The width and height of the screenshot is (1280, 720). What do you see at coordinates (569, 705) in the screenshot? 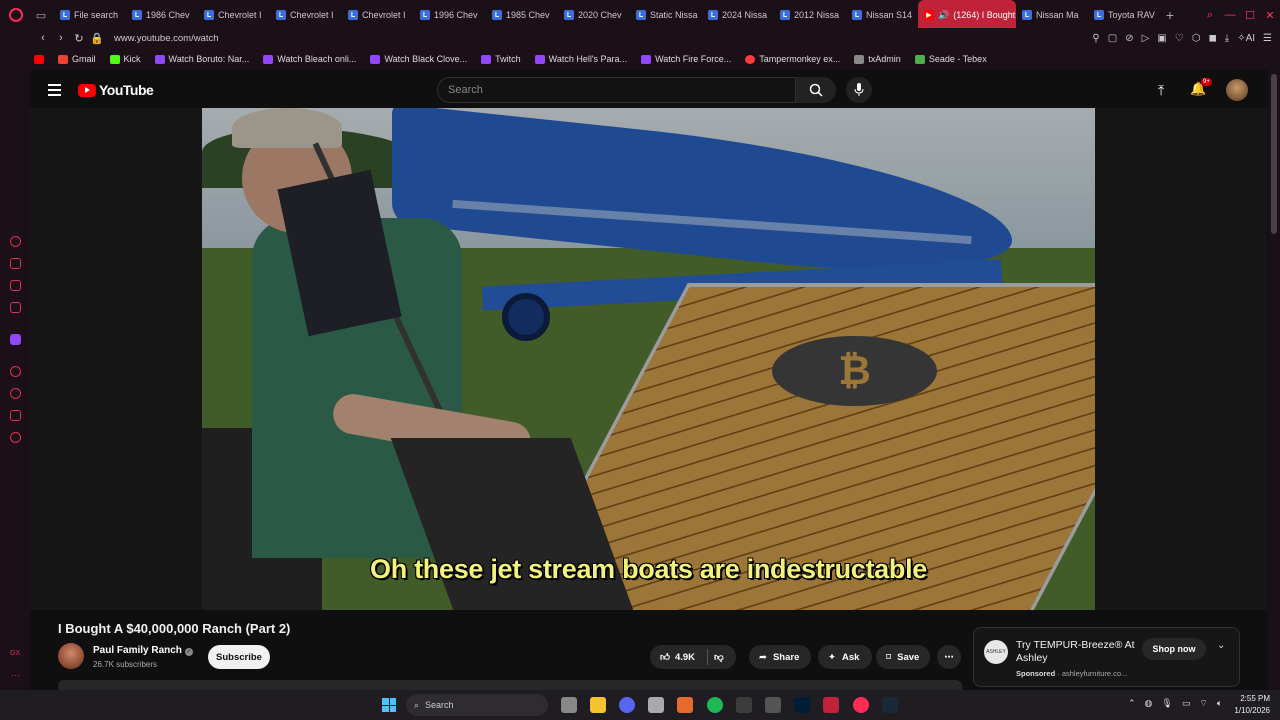
I see `task-view-icon` at bounding box center [569, 705].